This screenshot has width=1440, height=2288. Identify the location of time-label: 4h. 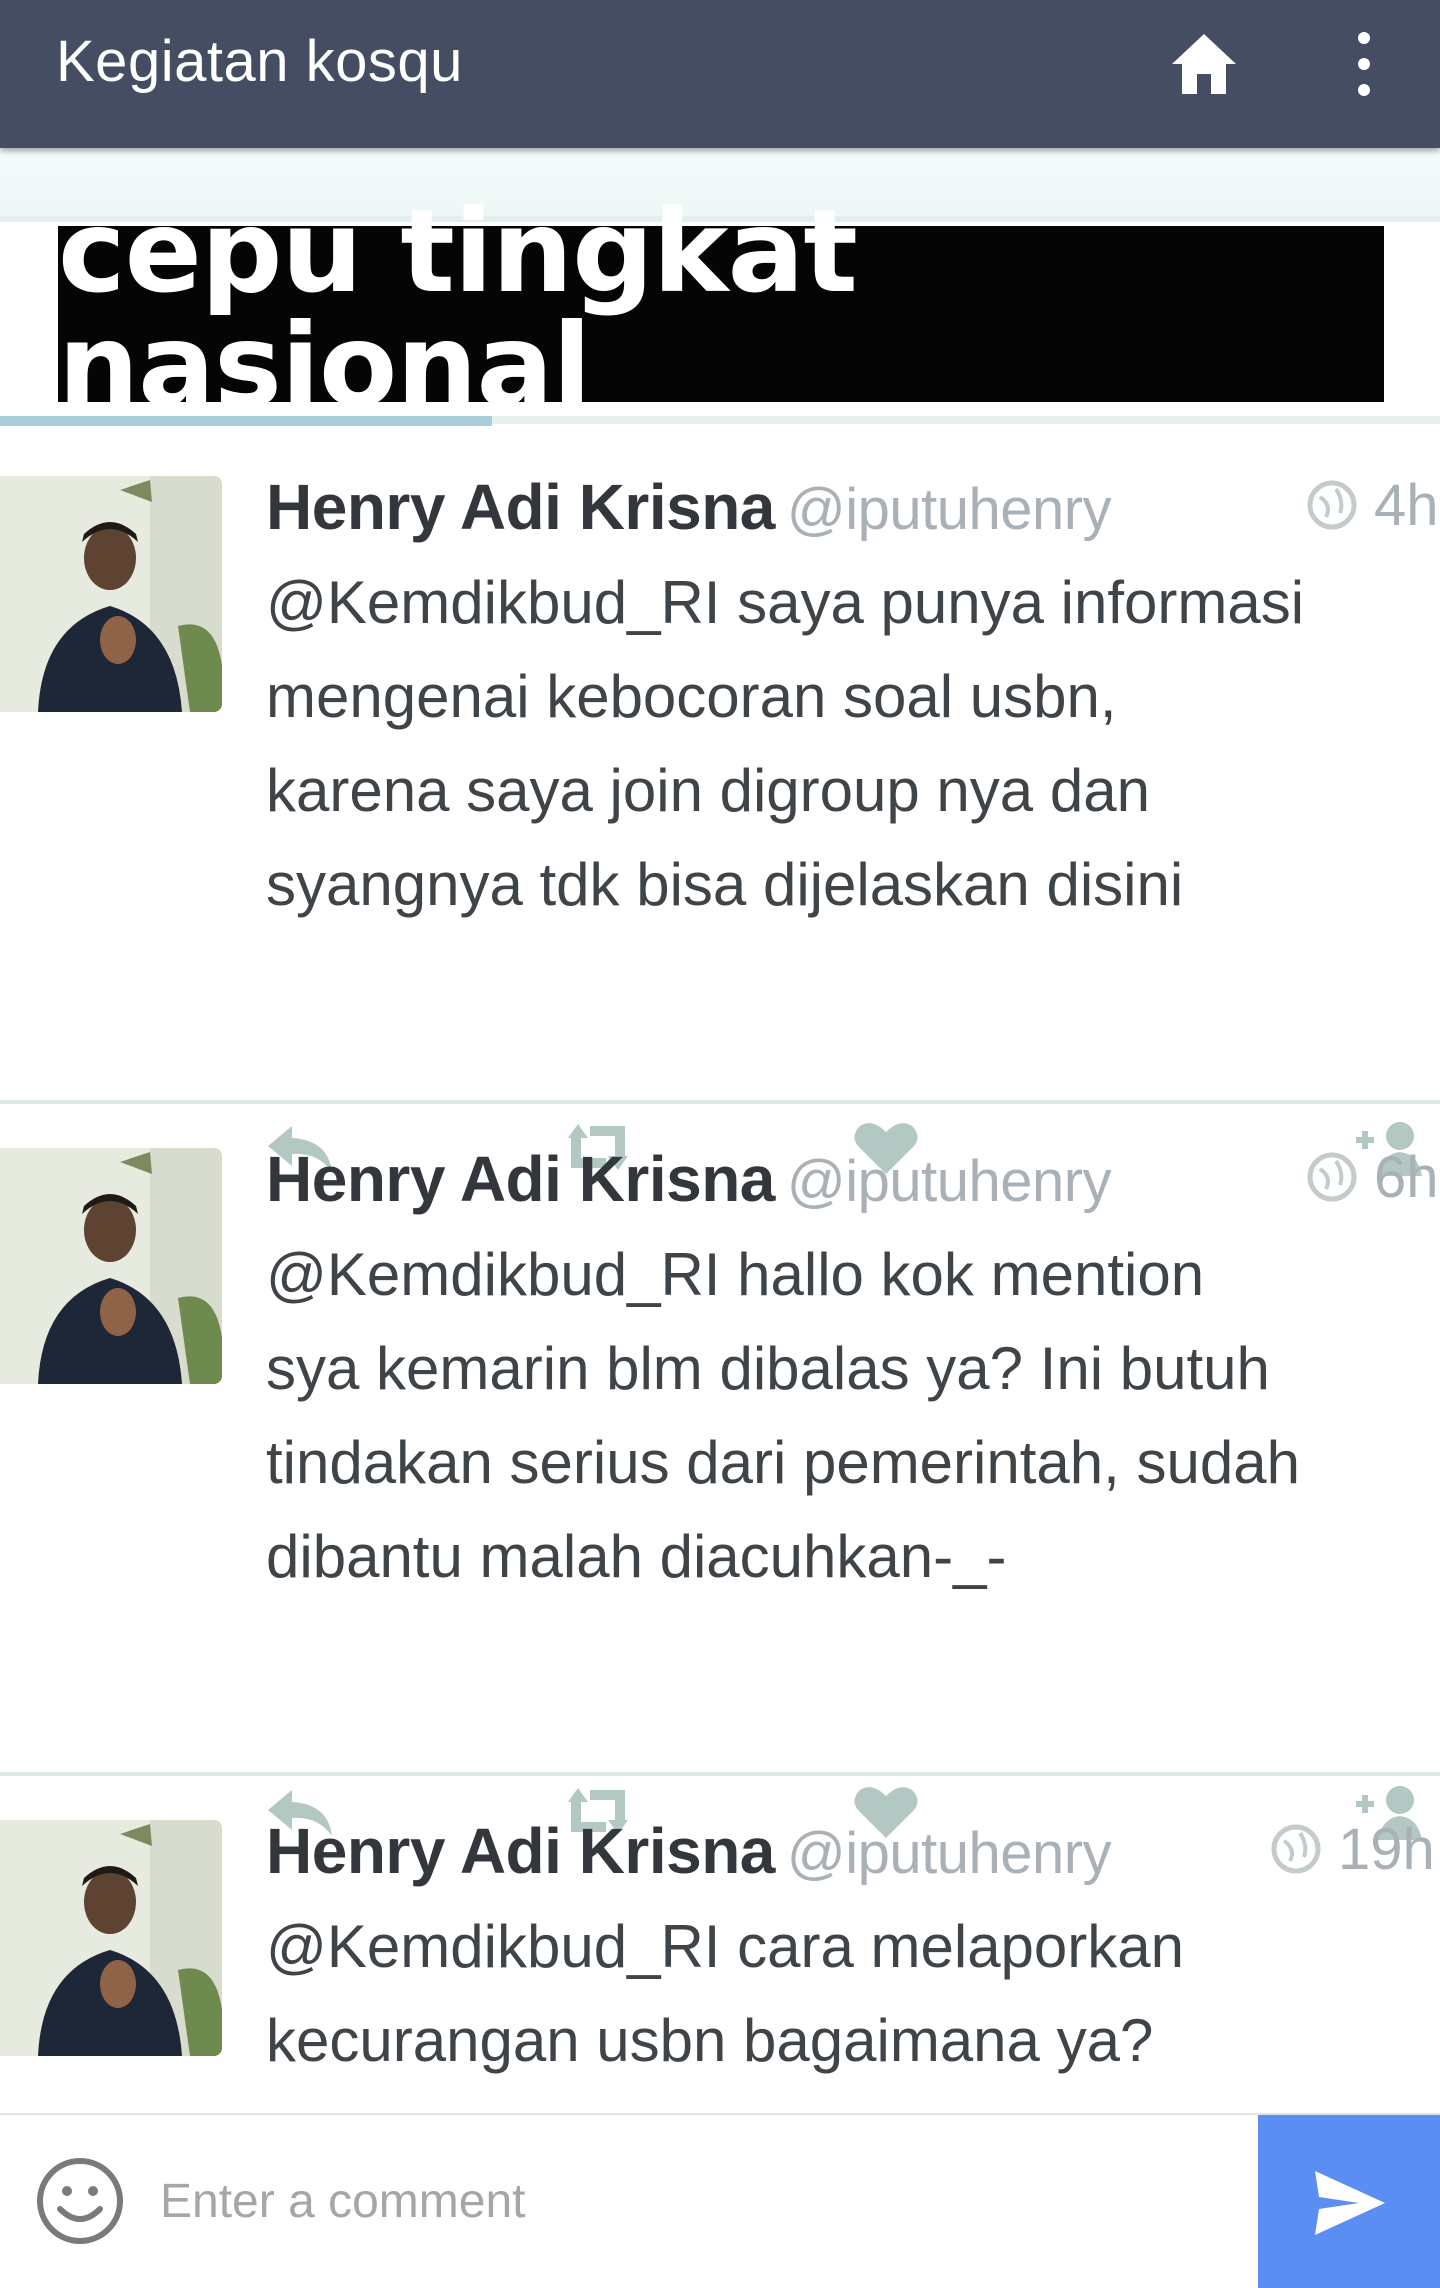
(1406, 505).